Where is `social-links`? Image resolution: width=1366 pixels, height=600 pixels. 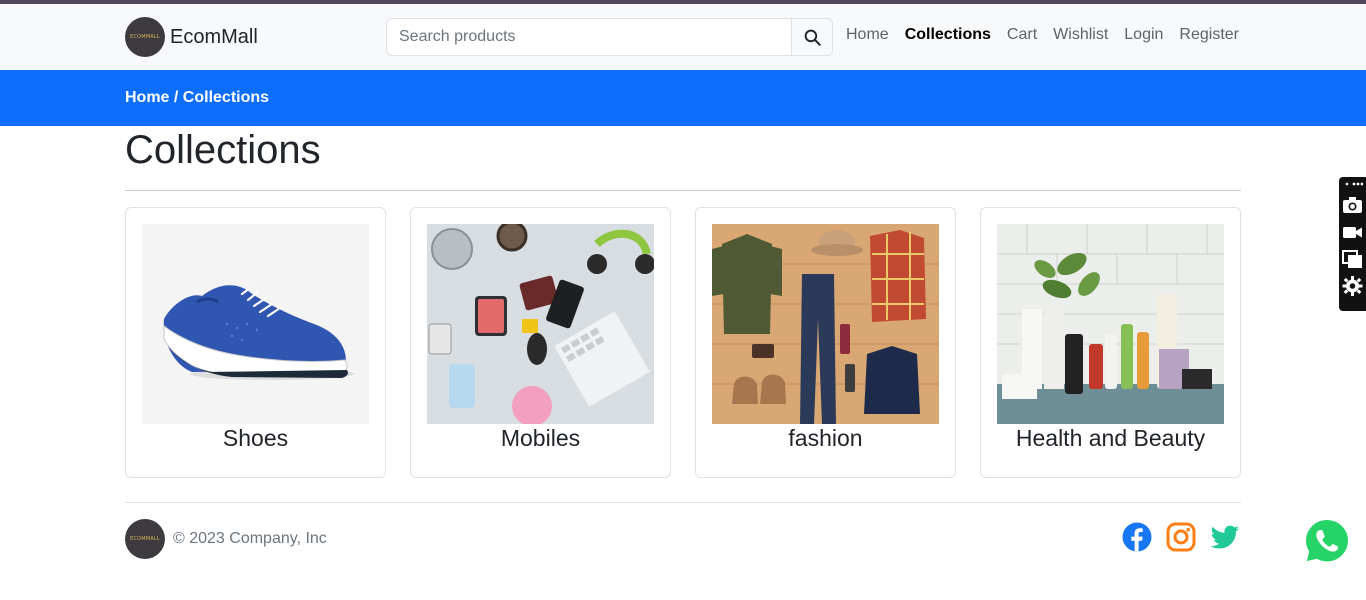 social-links is located at coordinates (1181, 537).